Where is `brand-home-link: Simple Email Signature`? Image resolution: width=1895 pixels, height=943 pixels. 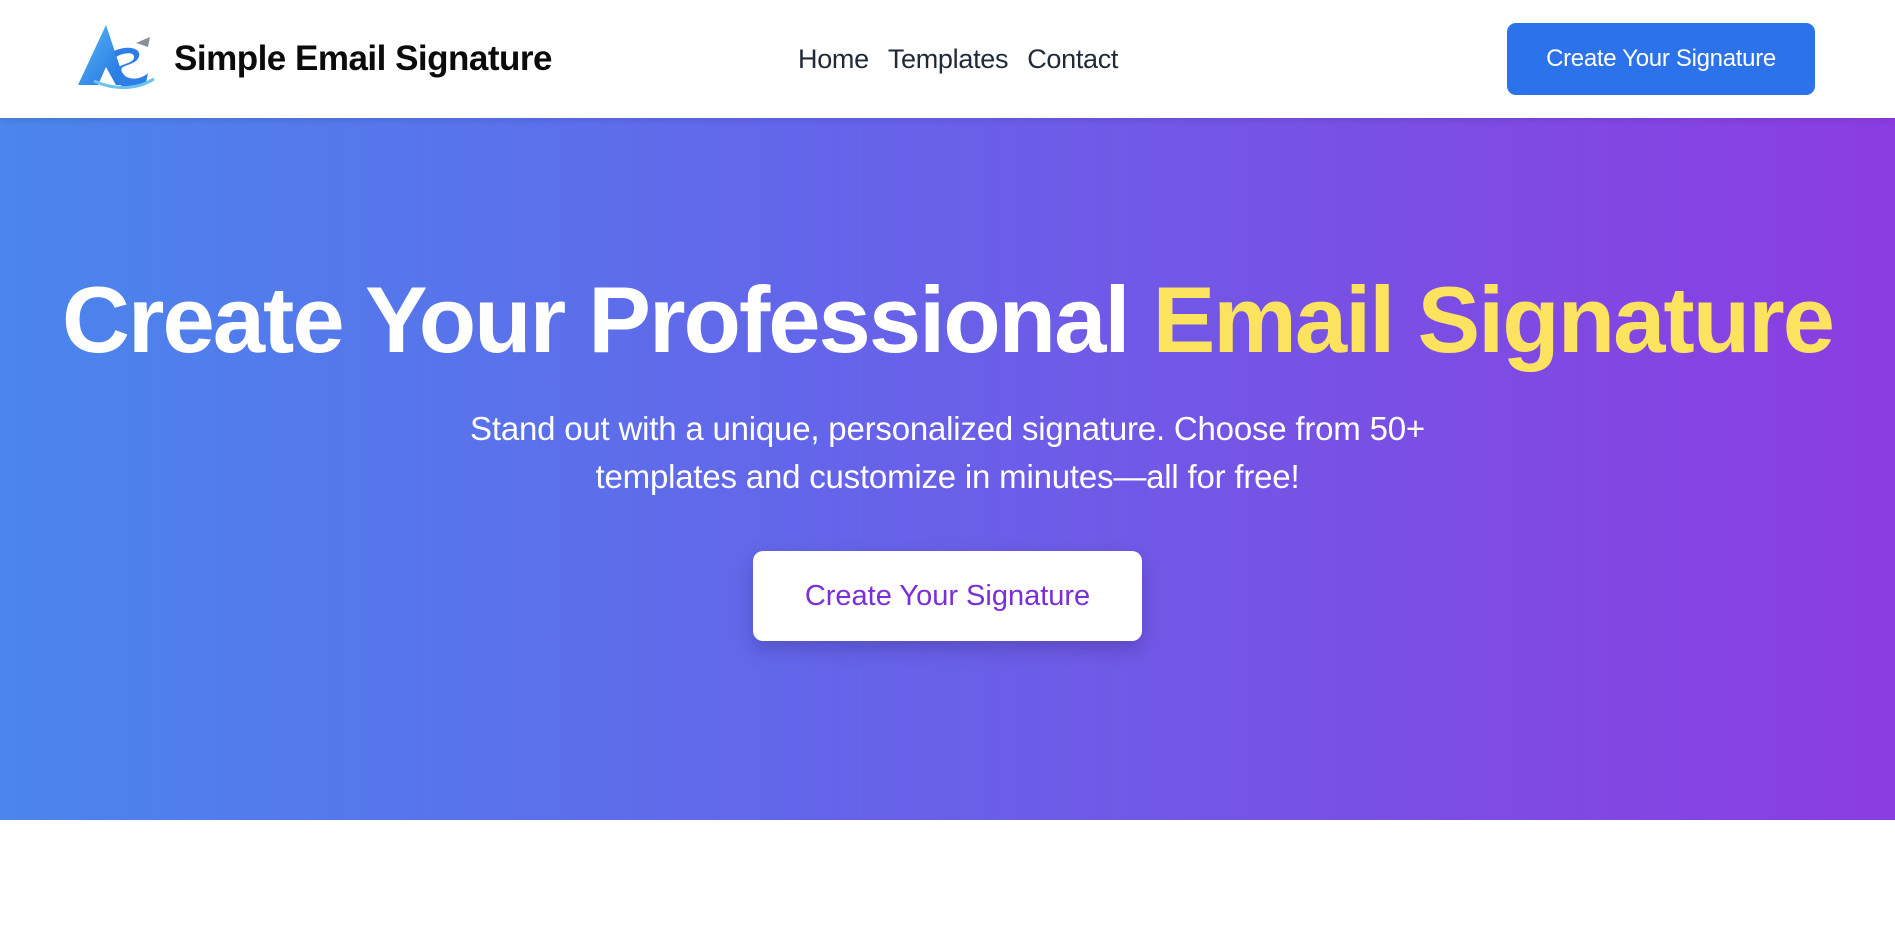 brand-home-link: Simple Email Signature is located at coordinates (314, 59).